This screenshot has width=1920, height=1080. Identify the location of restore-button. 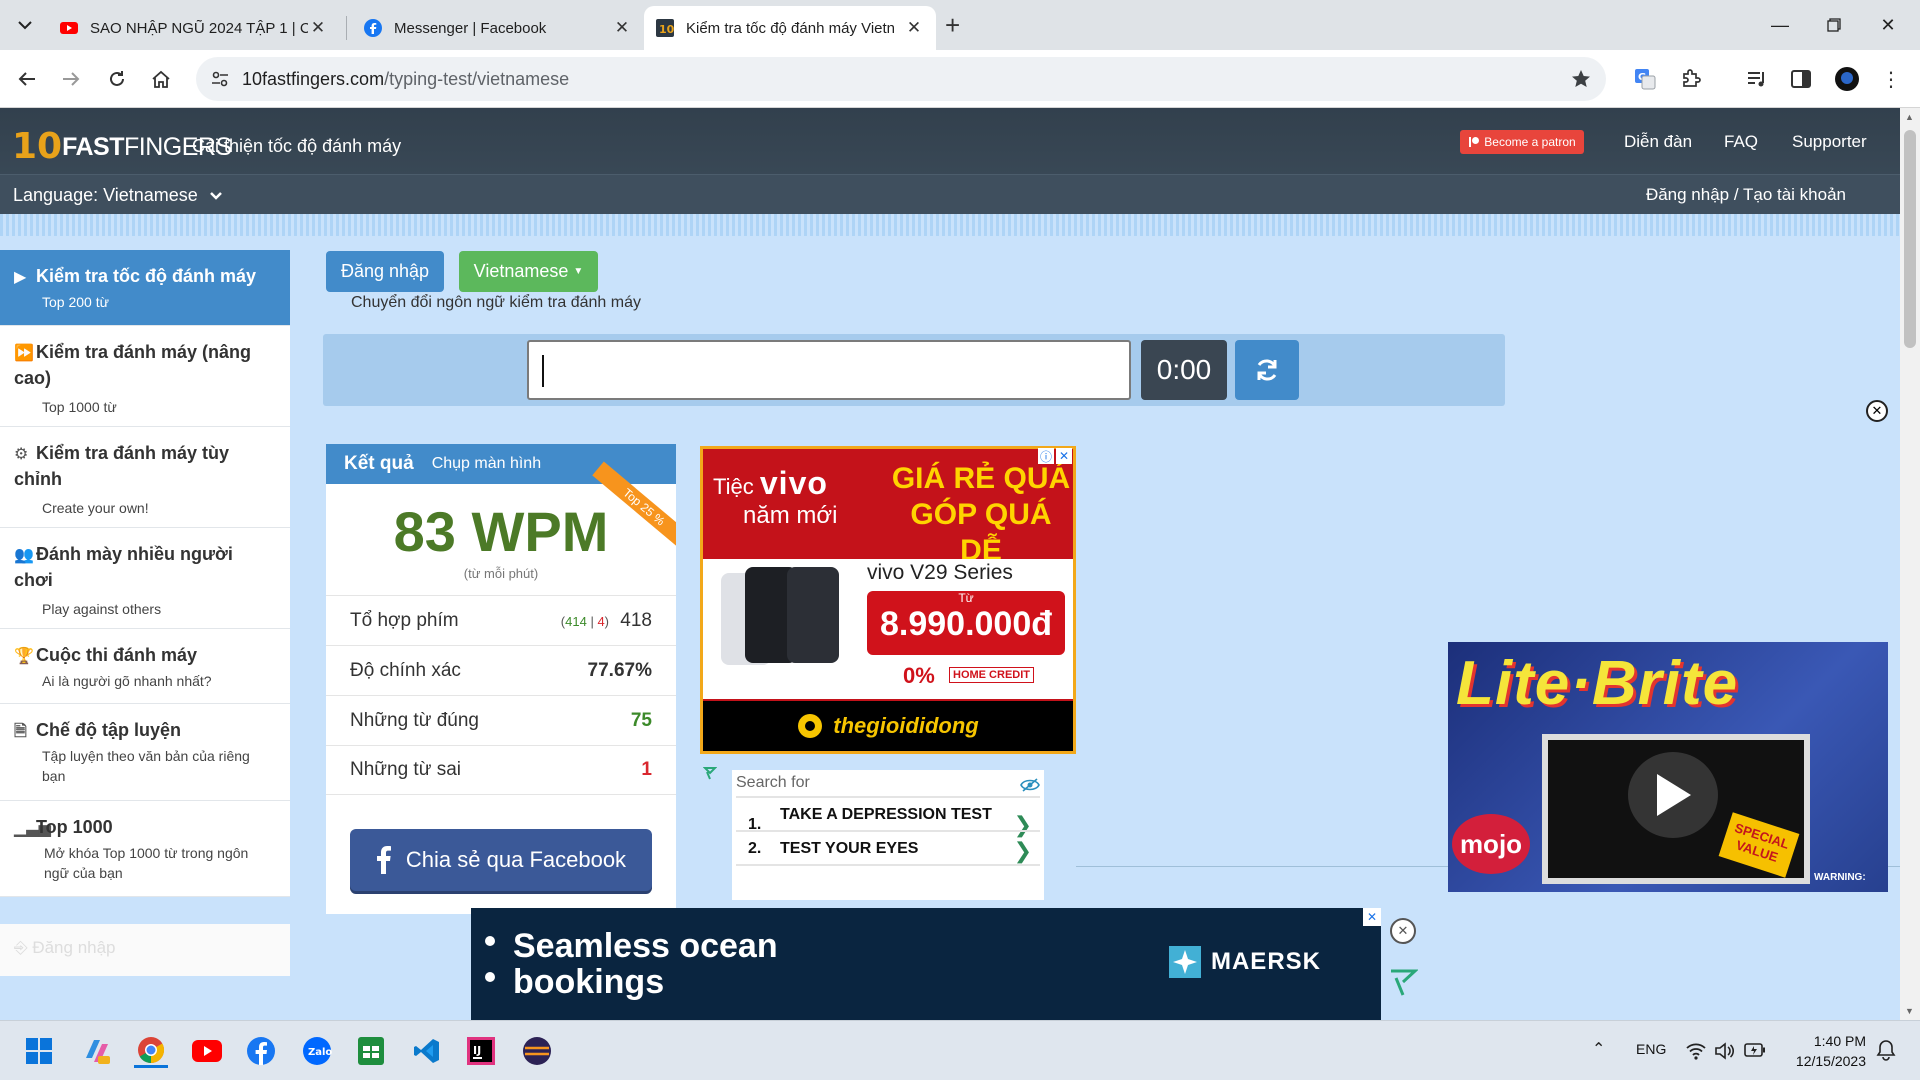
(1834, 25).